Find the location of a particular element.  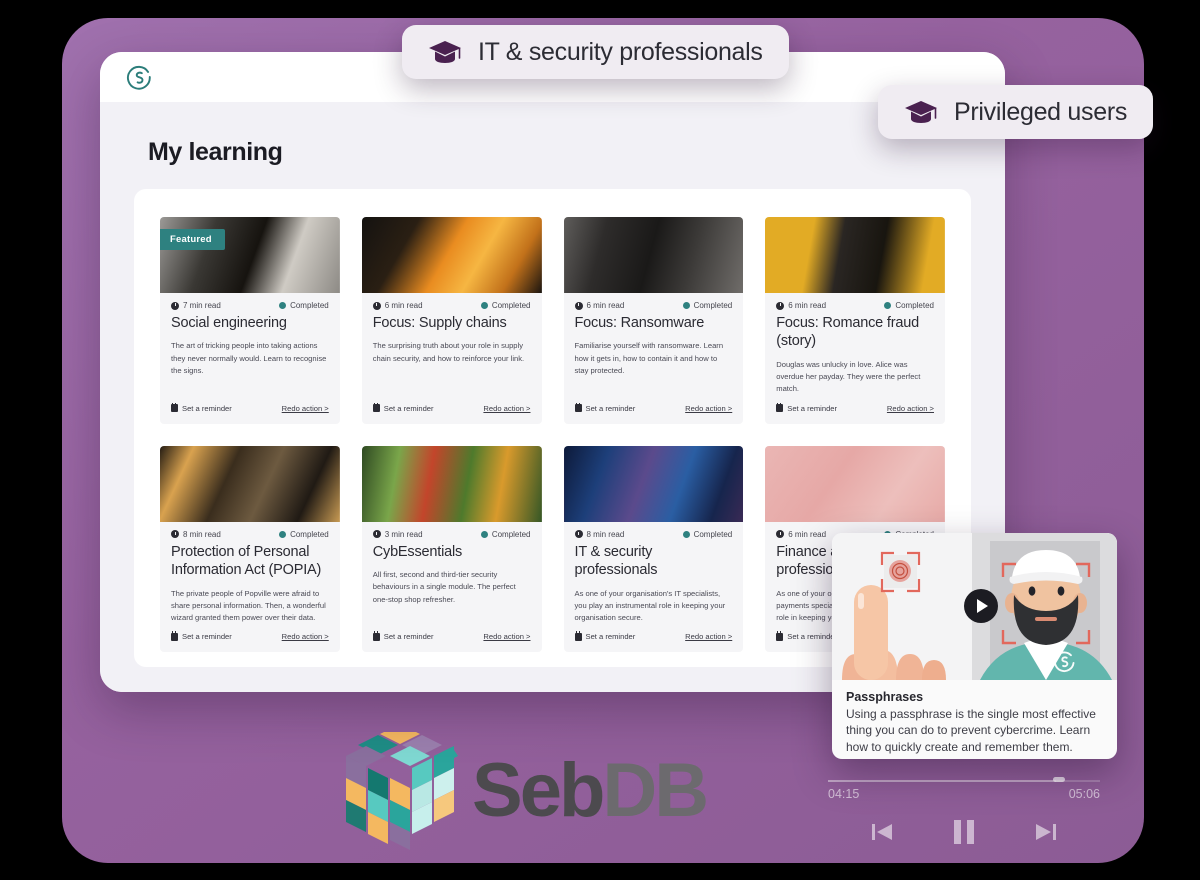

chip-privileged-users: Privileged users is located at coordinates (1016, 112).